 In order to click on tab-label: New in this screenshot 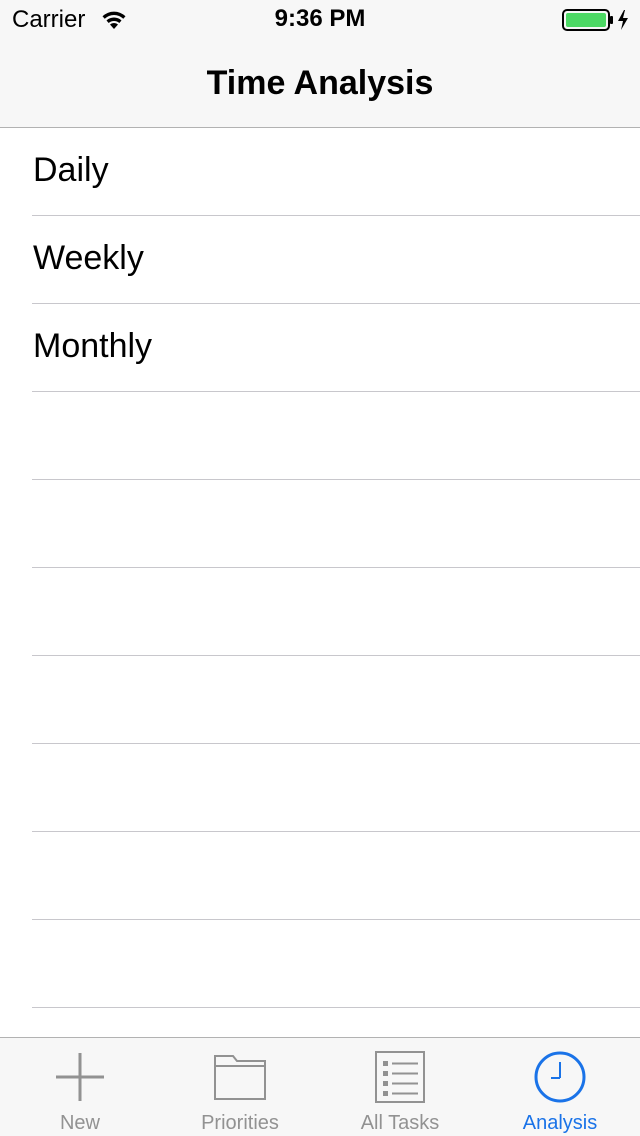, I will do `click(79, 1123)`.